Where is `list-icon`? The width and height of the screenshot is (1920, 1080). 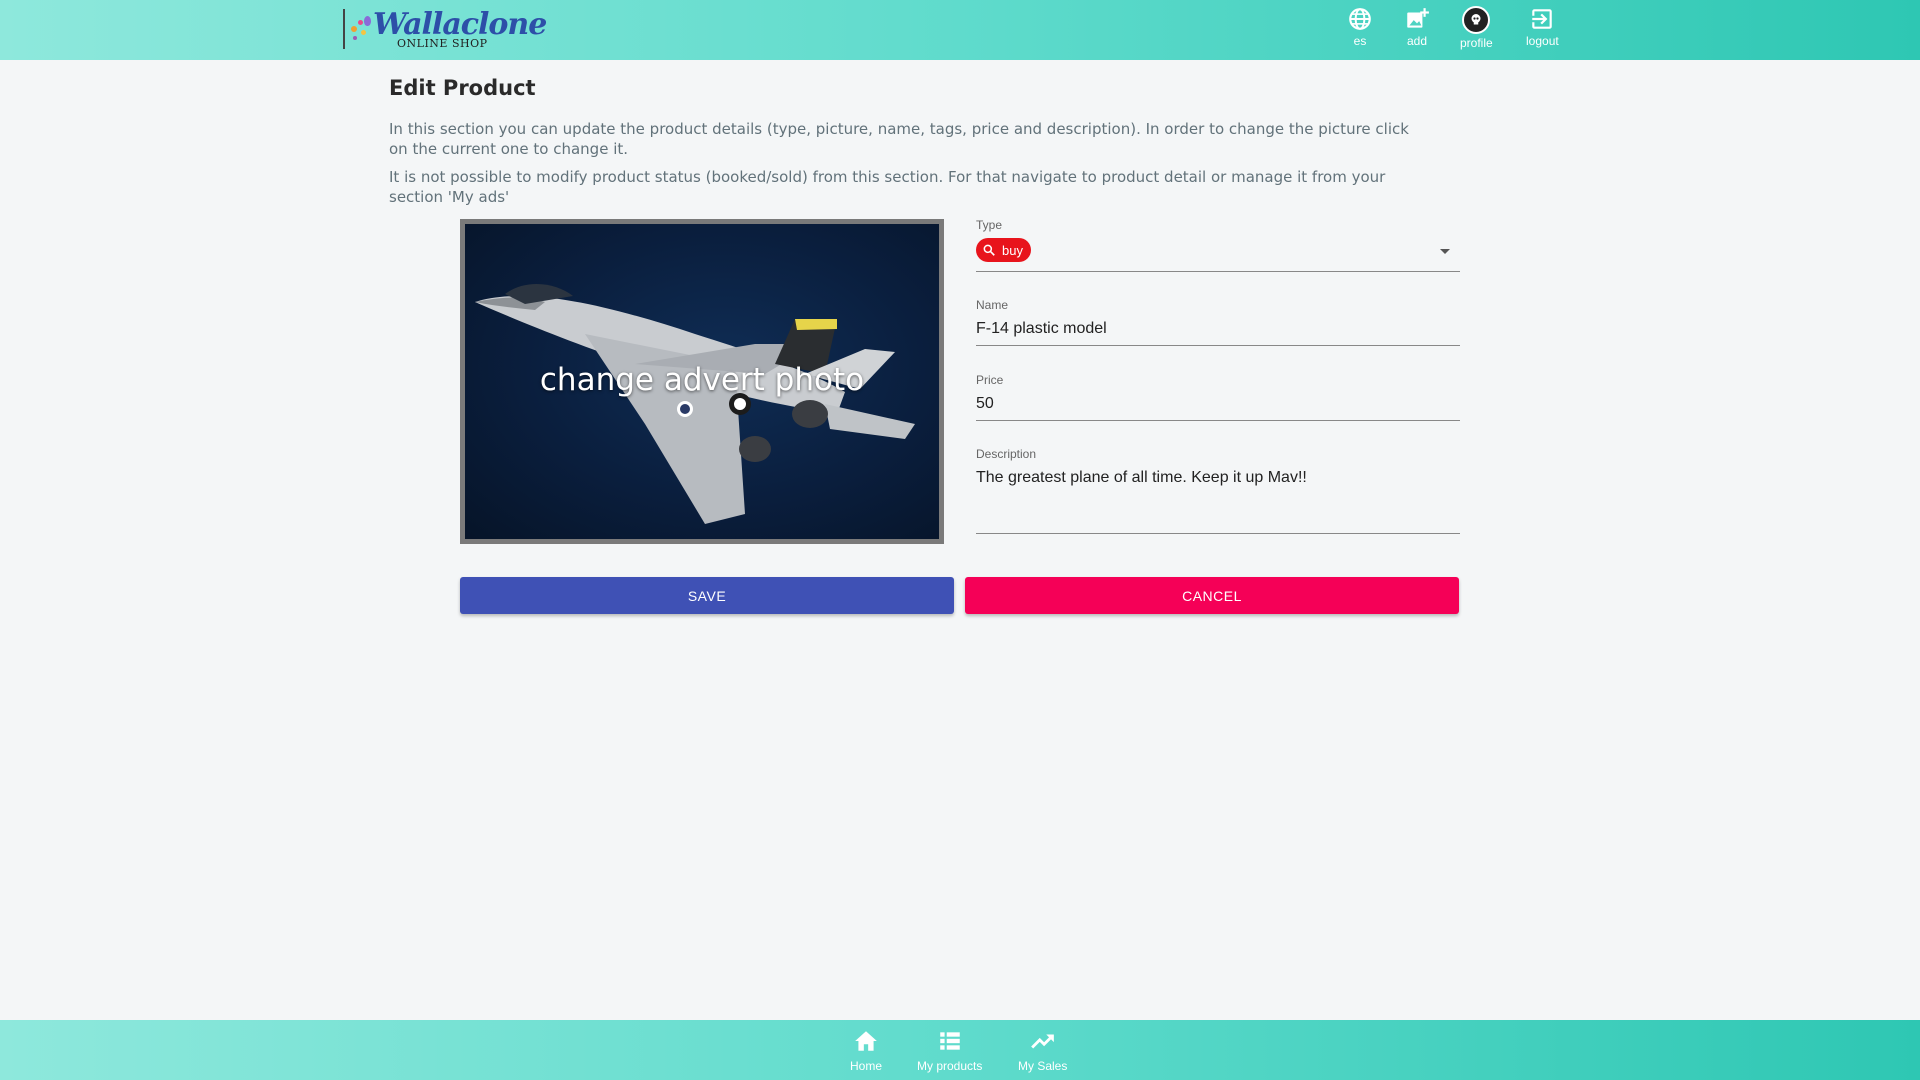 list-icon is located at coordinates (949, 1041).